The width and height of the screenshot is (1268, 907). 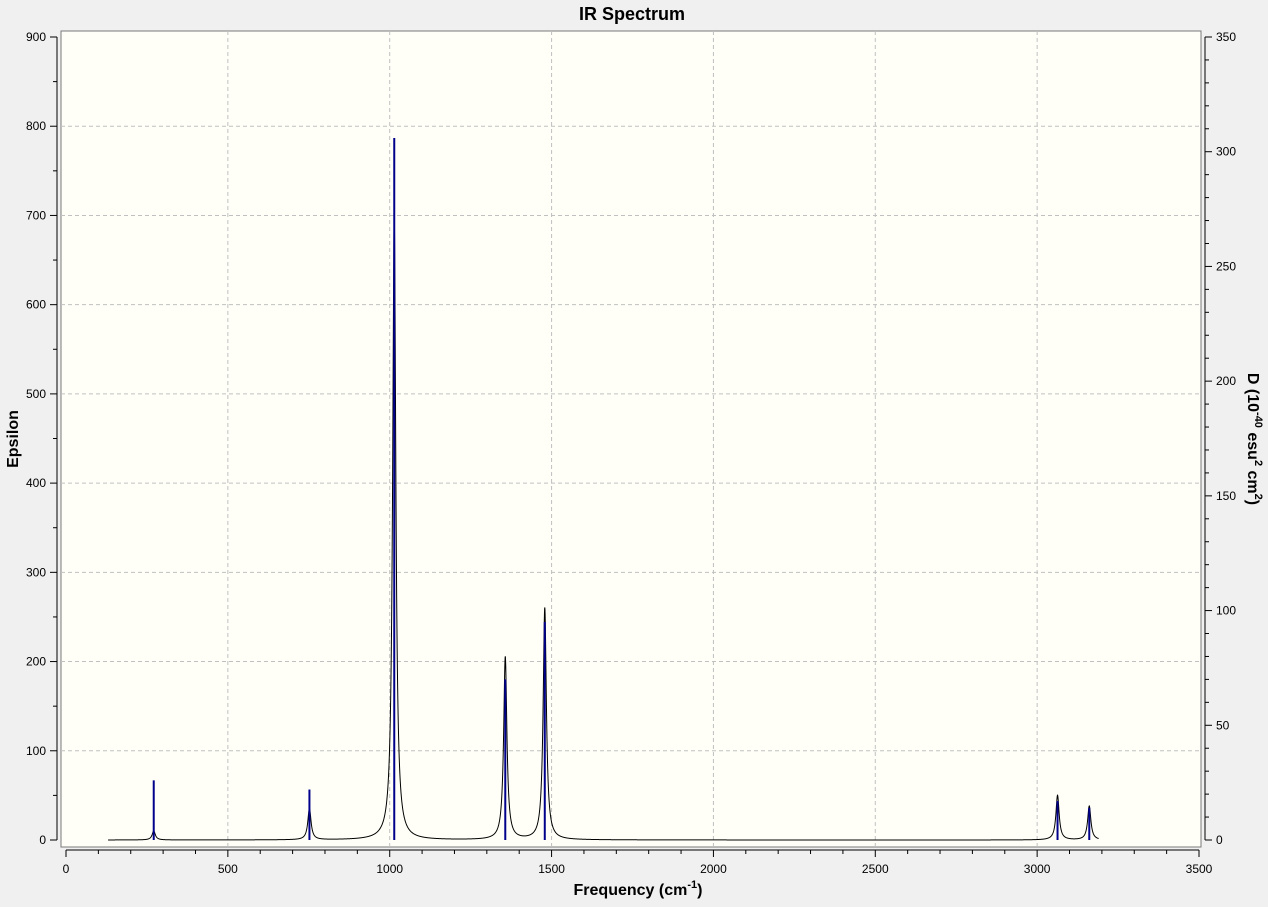 I want to click on y-left-tick-label: 800, so click(x=36, y=126).